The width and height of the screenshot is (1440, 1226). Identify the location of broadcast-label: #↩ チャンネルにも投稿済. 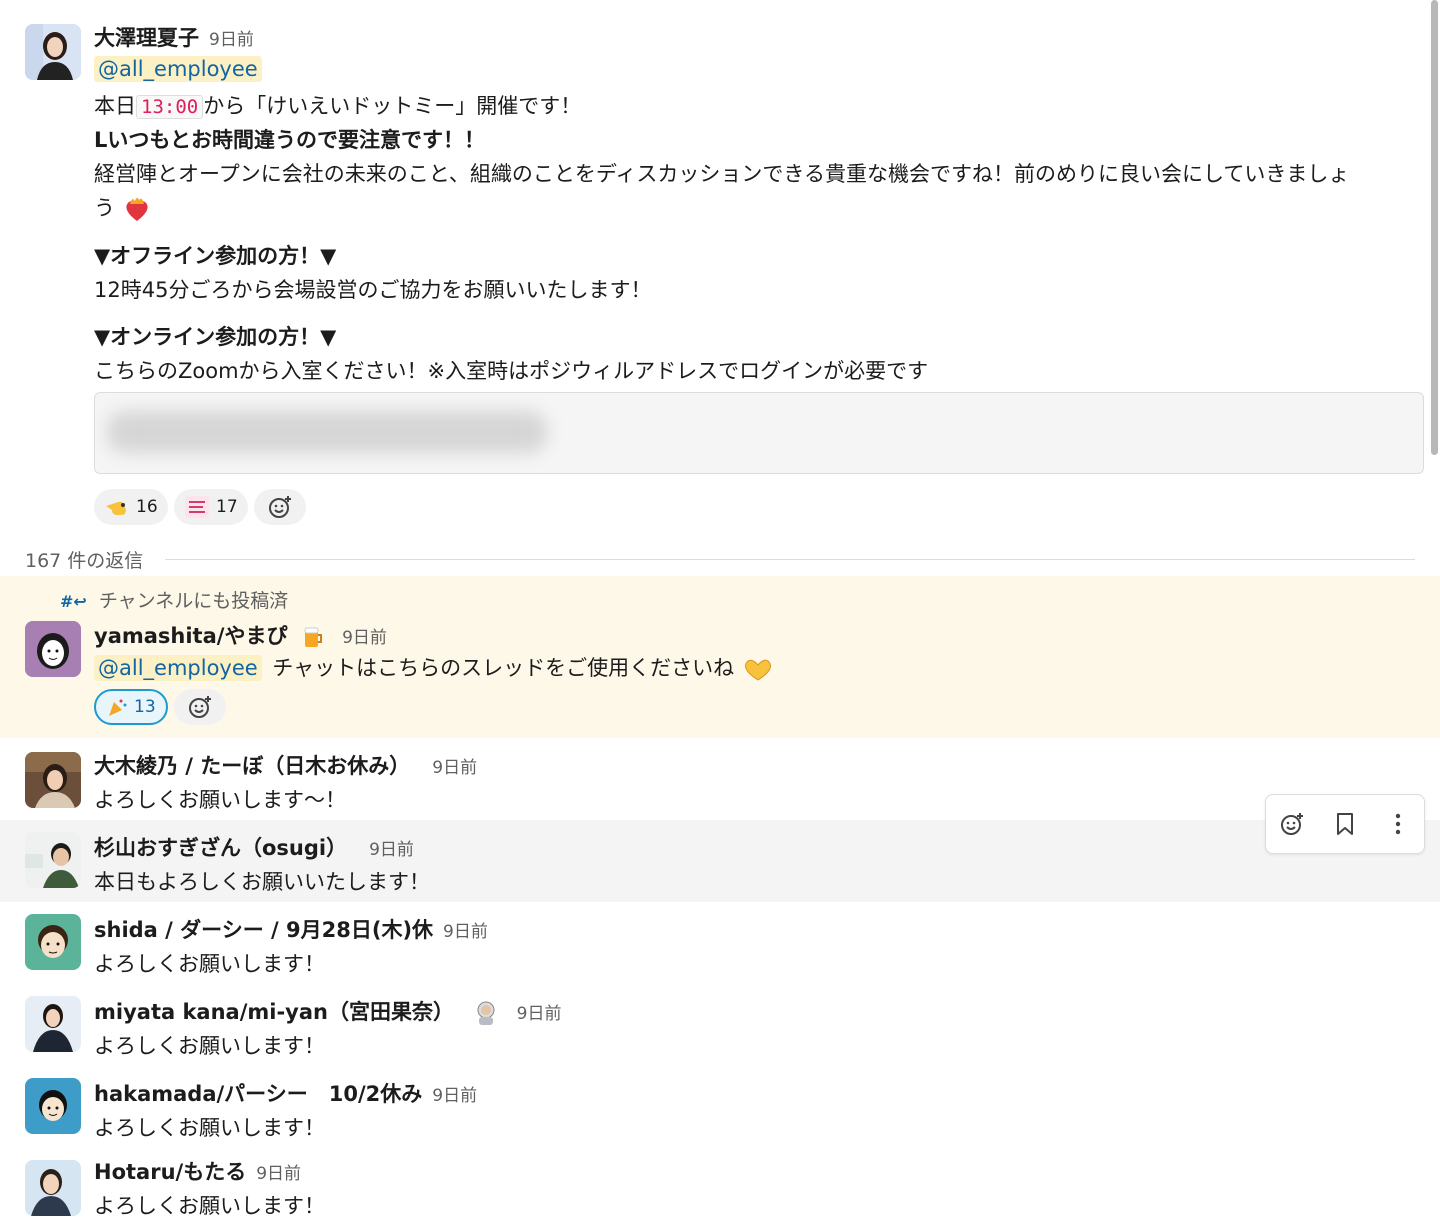
(174, 601).